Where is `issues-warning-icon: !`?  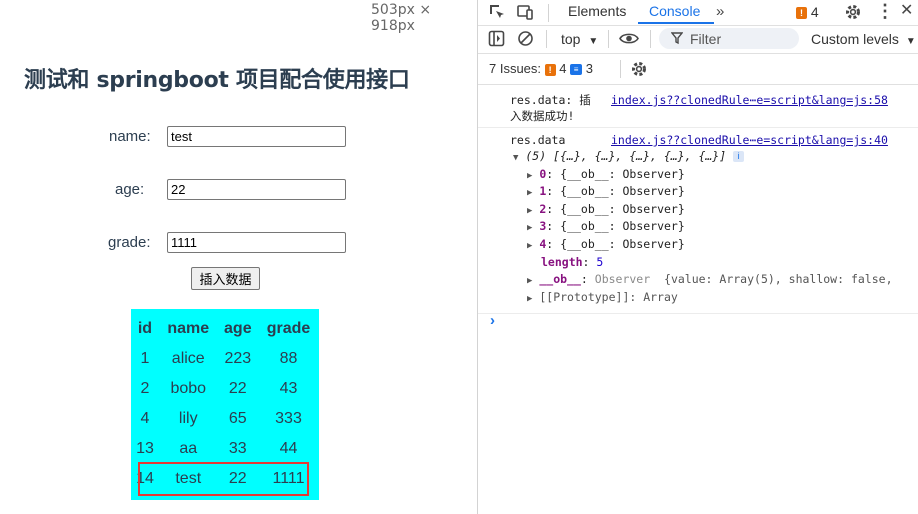 issues-warning-icon: ! is located at coordinates (550, 69).